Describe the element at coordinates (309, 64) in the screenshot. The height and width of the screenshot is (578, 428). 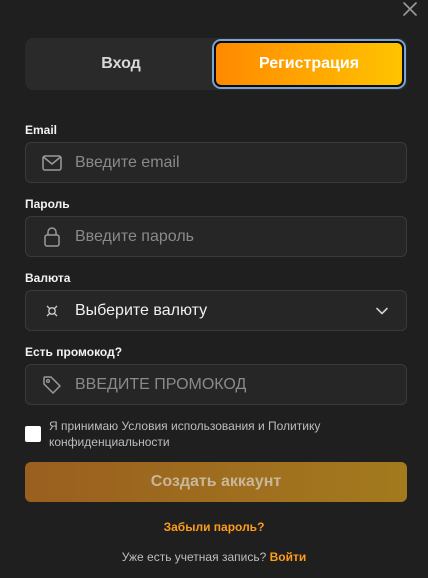
I see `tab-register: Регистрация` at that location.